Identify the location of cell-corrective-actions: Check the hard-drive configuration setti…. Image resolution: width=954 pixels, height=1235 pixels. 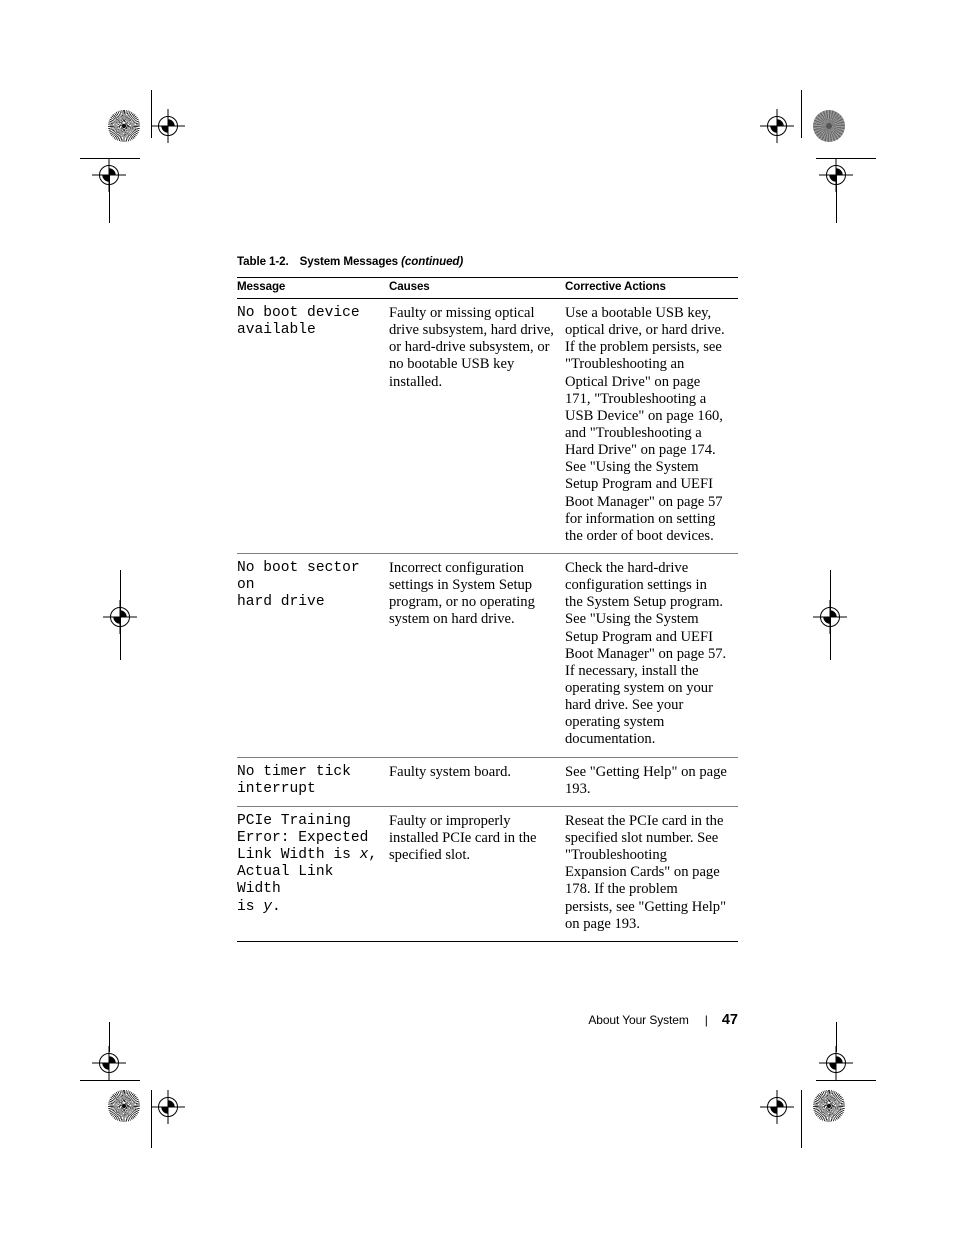
(651, 655).